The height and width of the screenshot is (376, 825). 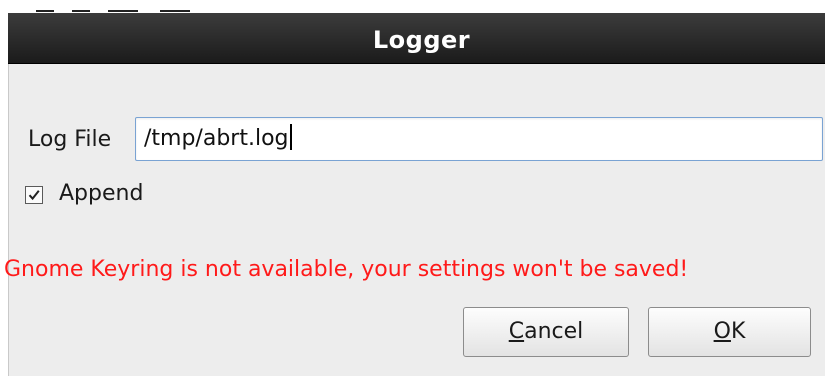 I want to click on checkmark-icon, so click(x=34, y=195).